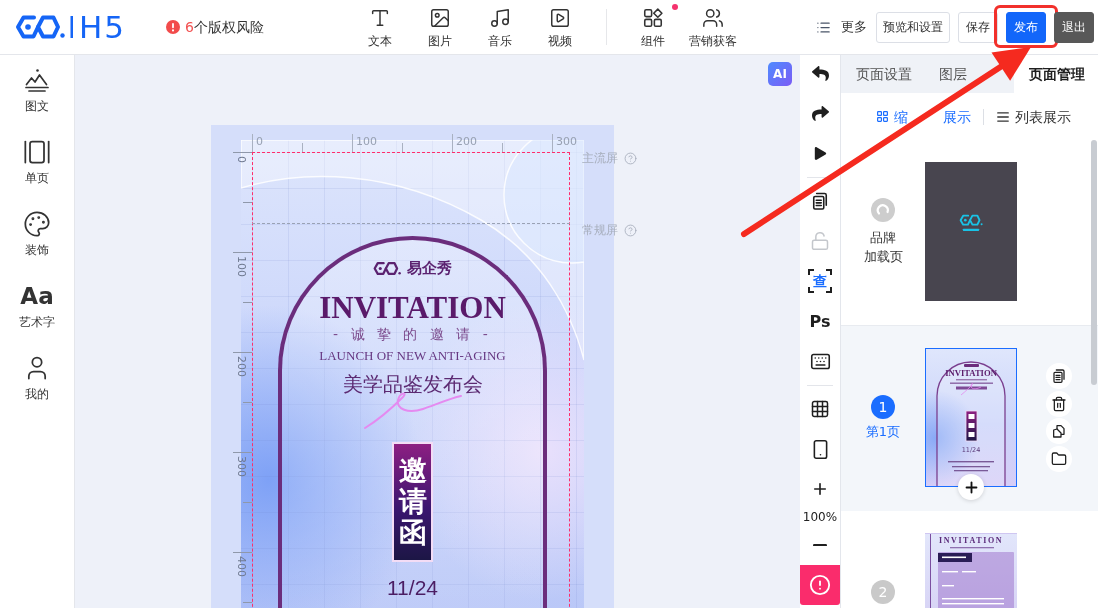  I want to click on video-tool: 视频, so click(559, 27).